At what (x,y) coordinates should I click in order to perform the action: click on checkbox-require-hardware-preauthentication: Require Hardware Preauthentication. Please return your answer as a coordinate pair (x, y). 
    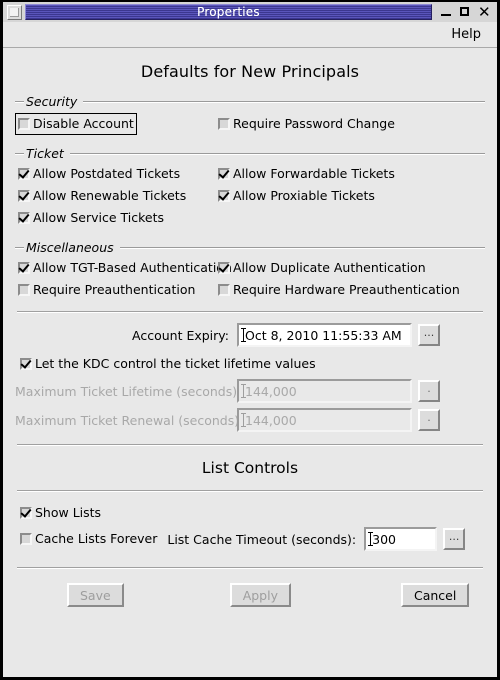
    Looking at the image, I should click on (339, 290).